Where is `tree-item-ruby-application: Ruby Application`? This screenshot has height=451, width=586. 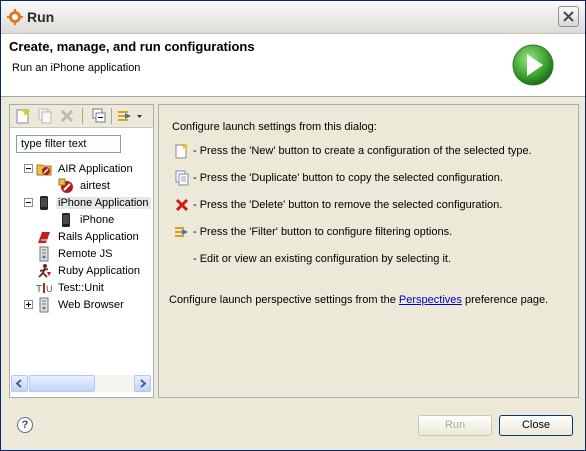
tree-item-ruby-application: Ruby Application is located at coordinates (89, 270).